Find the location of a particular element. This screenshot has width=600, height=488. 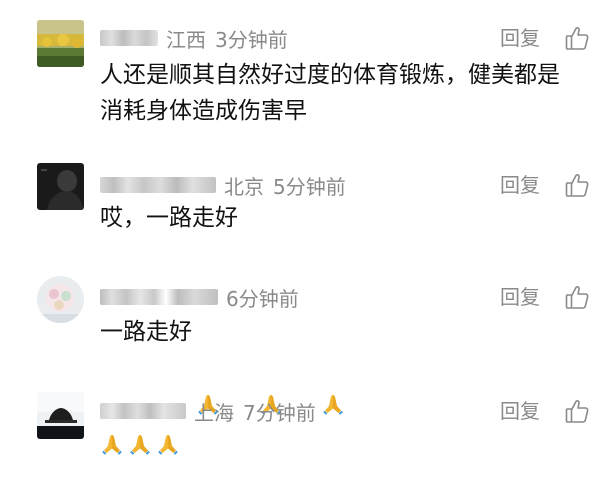

comment-meta: 江西 3分钟前 is located at coordinates (194, 38).